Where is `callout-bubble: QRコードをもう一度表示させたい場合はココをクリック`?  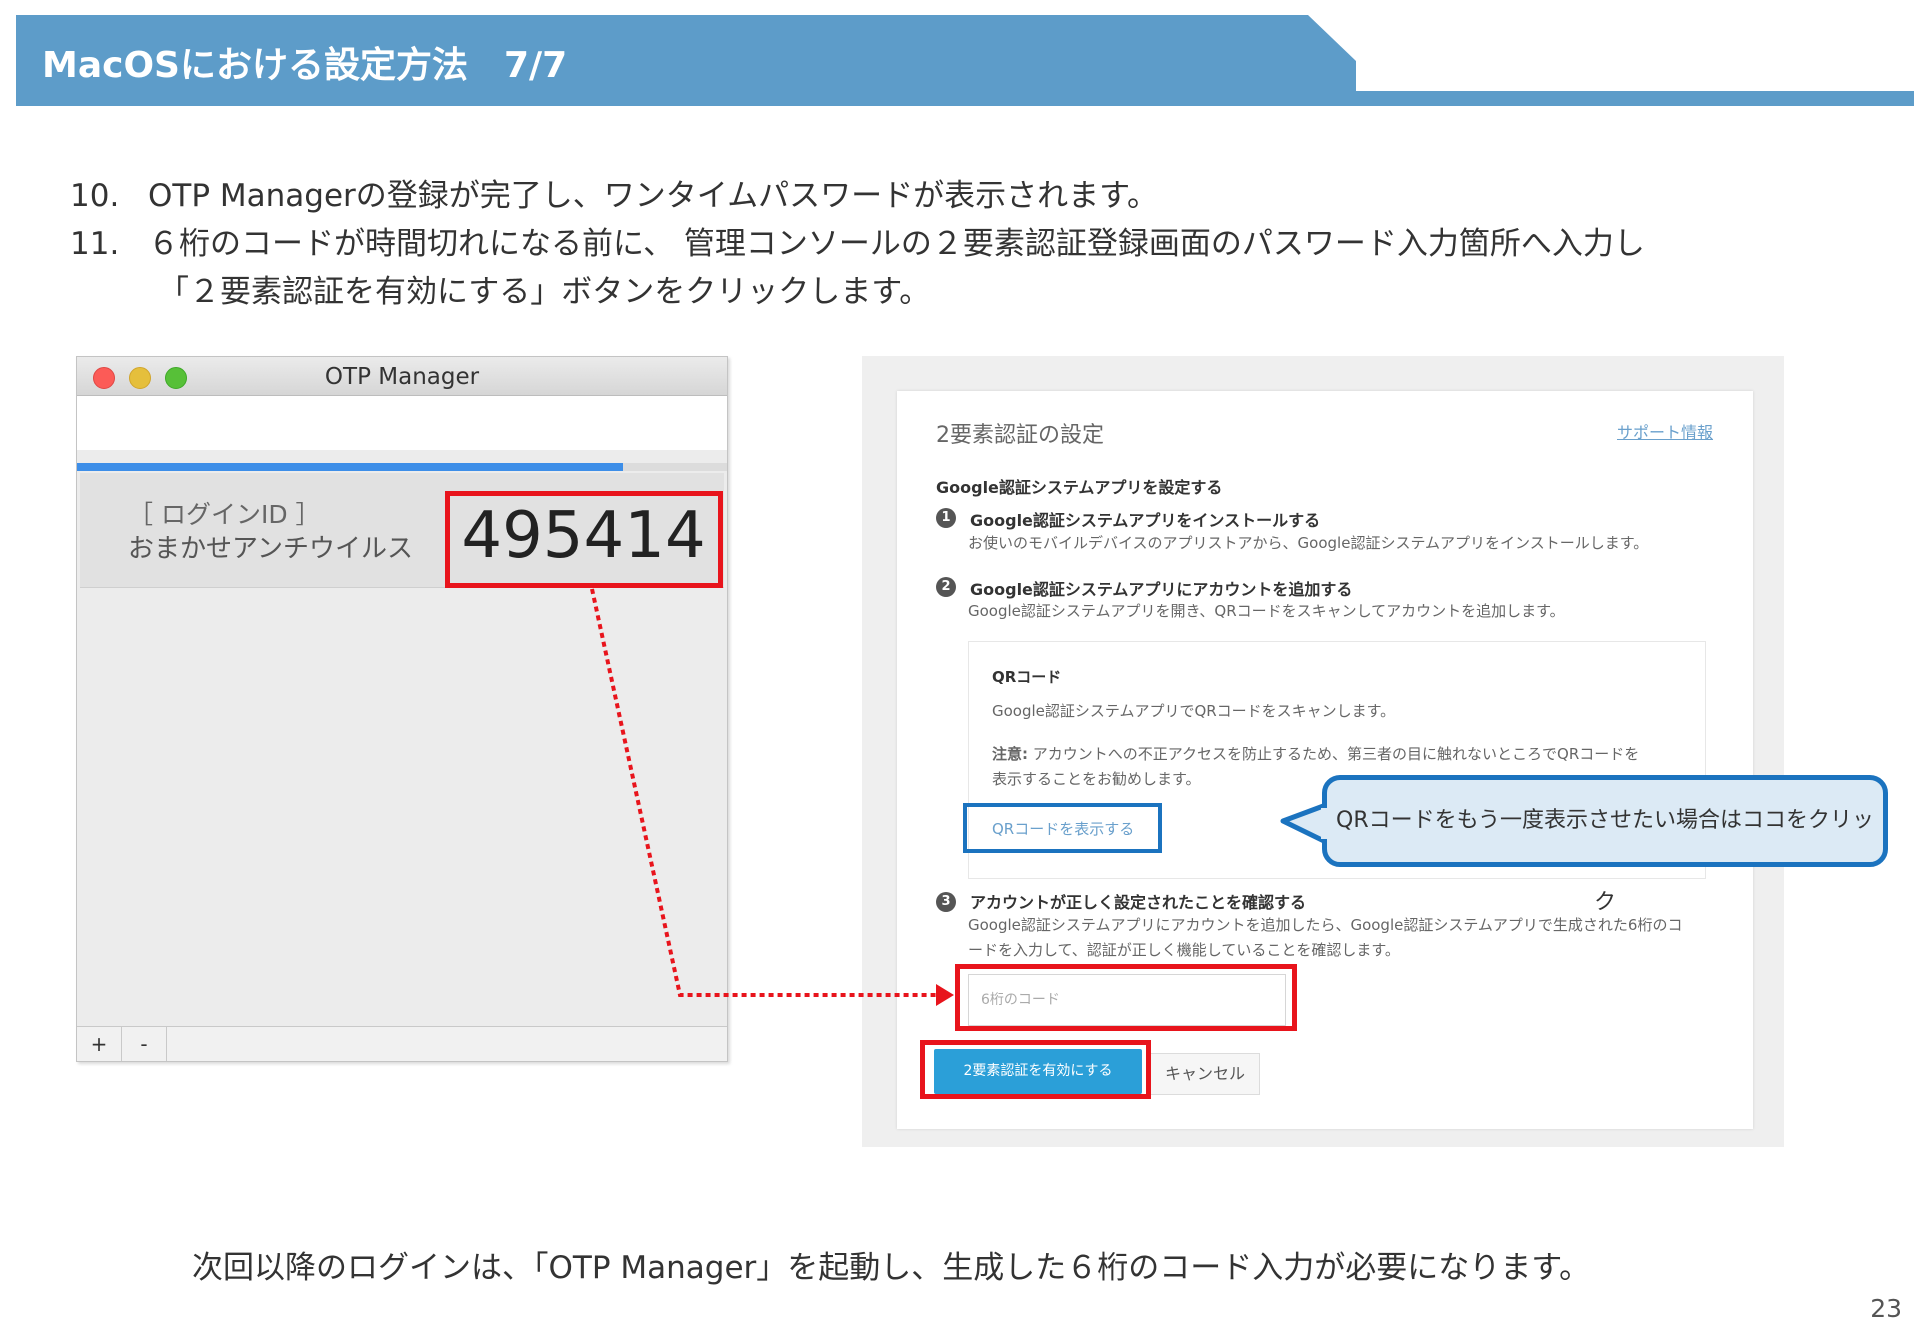 callout-bubble: QRコードをもう一度表示させたい場合はココをクリック is located at coordinates (1605, 845).